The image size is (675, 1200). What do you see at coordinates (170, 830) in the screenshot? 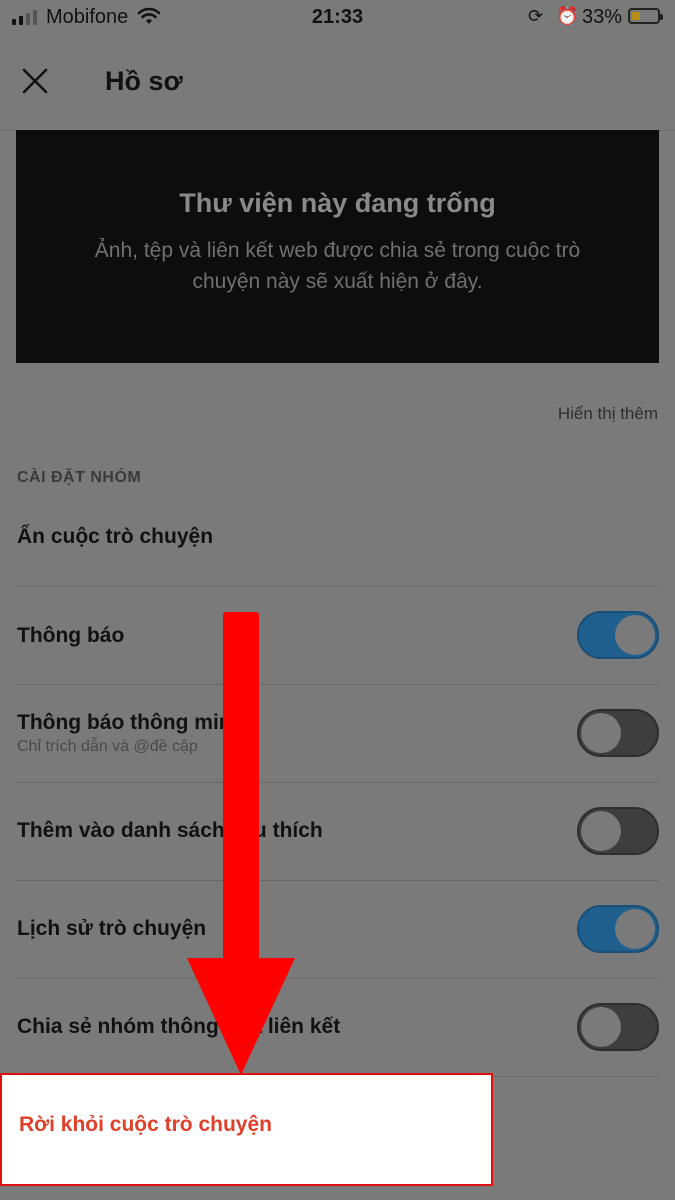
I see `favorites-label: Thêm vào danh sách yêu thích` at bounding box center [170, 830].